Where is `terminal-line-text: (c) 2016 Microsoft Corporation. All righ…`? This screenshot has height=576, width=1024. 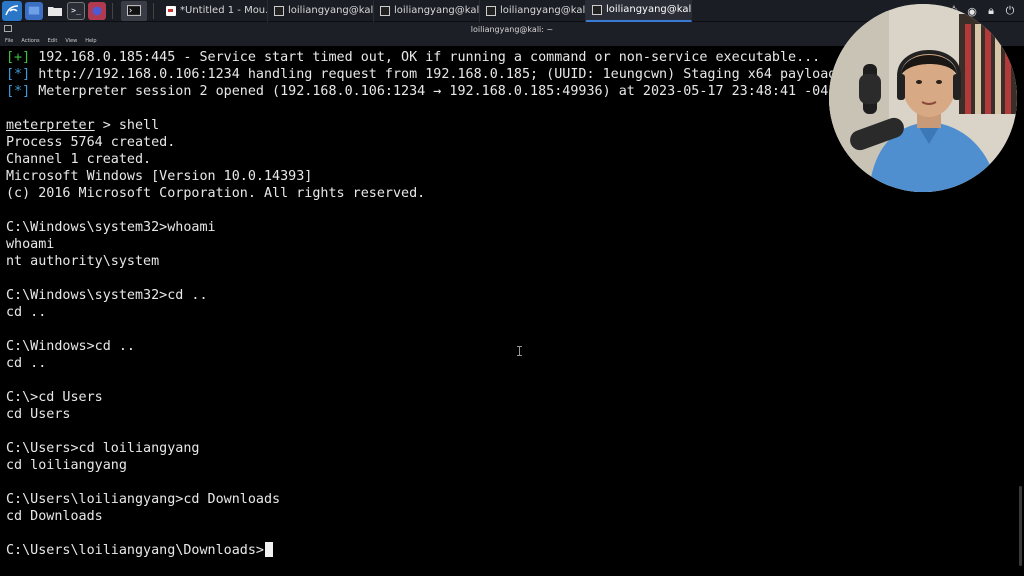
terminal-line-text: (c) 2016 Microsoft Corporation. All righ… is located at coordinates (216, 193).